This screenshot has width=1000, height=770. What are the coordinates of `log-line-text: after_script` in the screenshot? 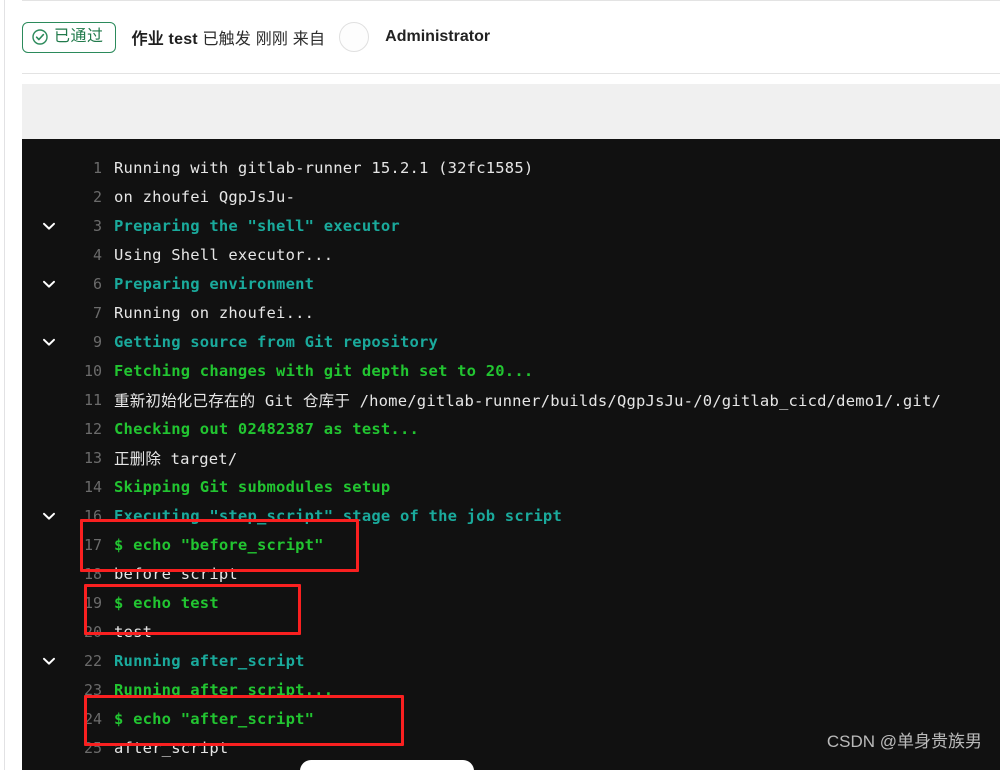 It's located at (171, 747).